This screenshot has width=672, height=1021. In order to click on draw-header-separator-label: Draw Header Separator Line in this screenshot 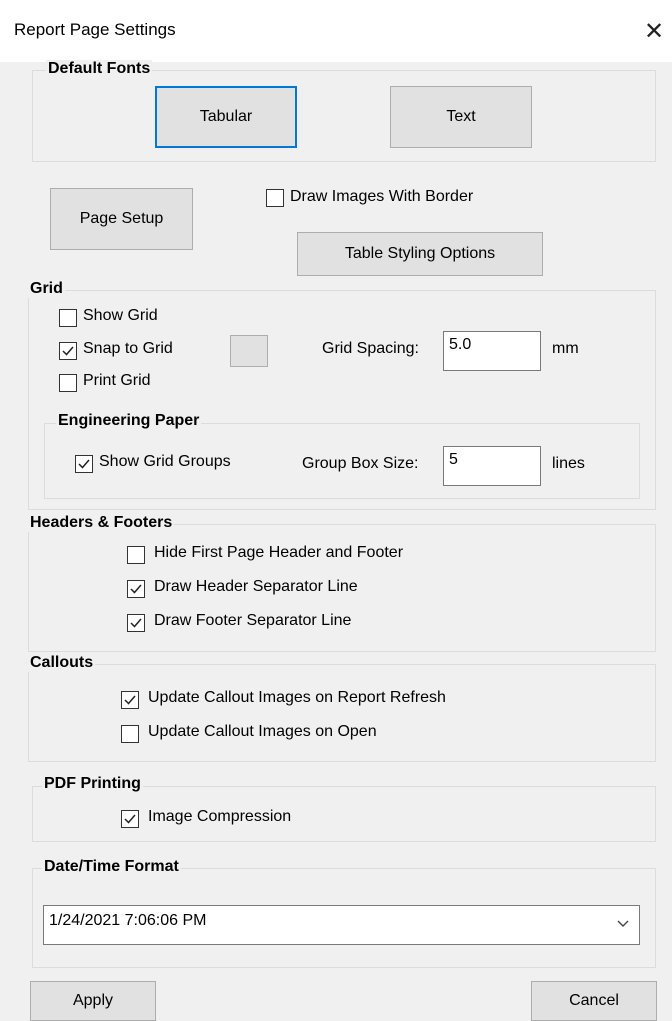, I will do `click(256, 586)`.